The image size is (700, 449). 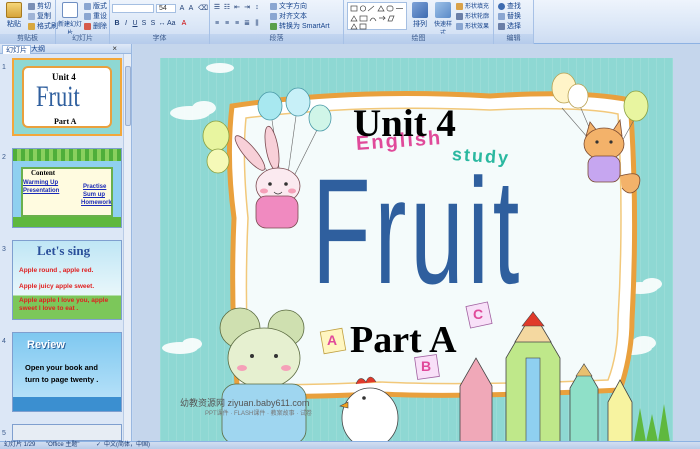 What do you see at coordinates (227, 24) in the screenshot?
I see `align-center-icon: ≡` at bounding box center [227, 24].